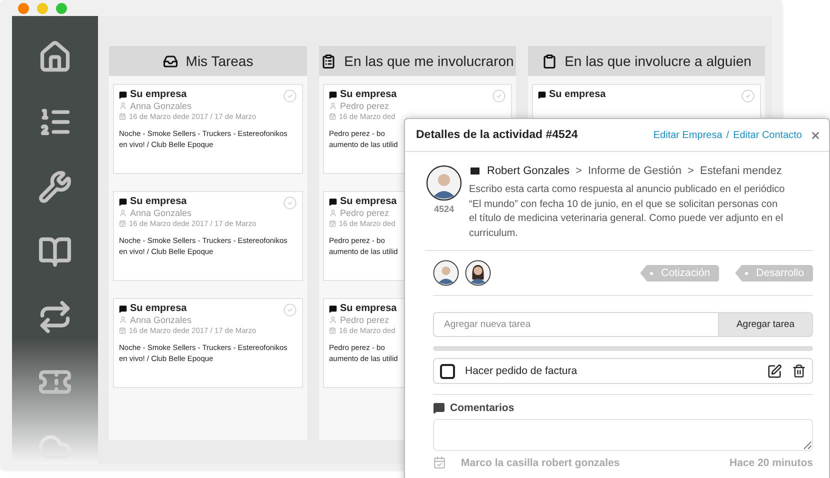 This screenshot has height=478, width=830. I want to click on log-entry: Marco la casilla robert gonzales, so click(540, 462).